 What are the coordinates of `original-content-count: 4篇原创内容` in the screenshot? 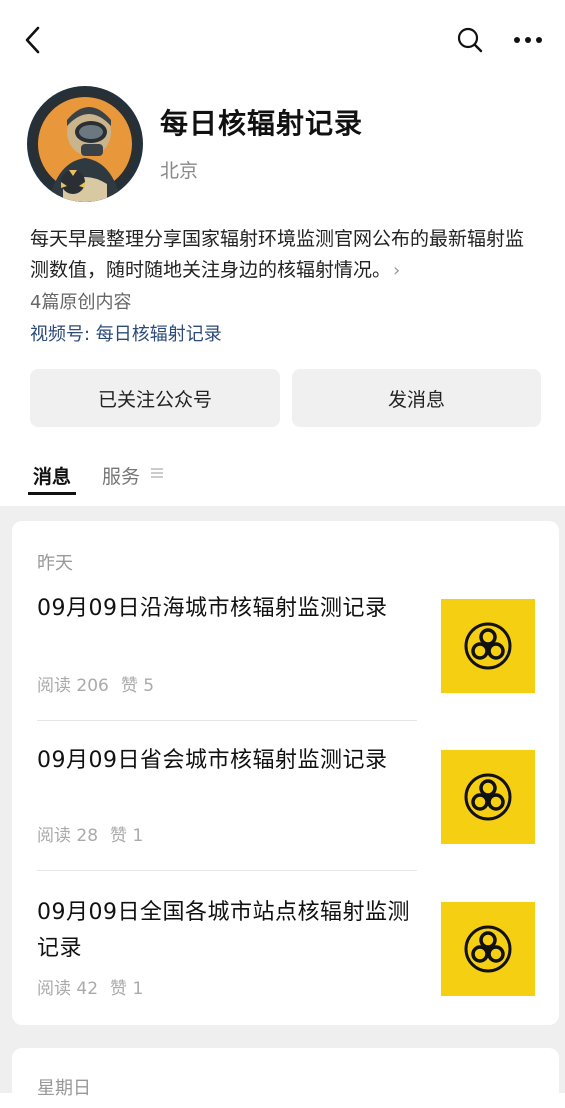 It's located at (80, 301).